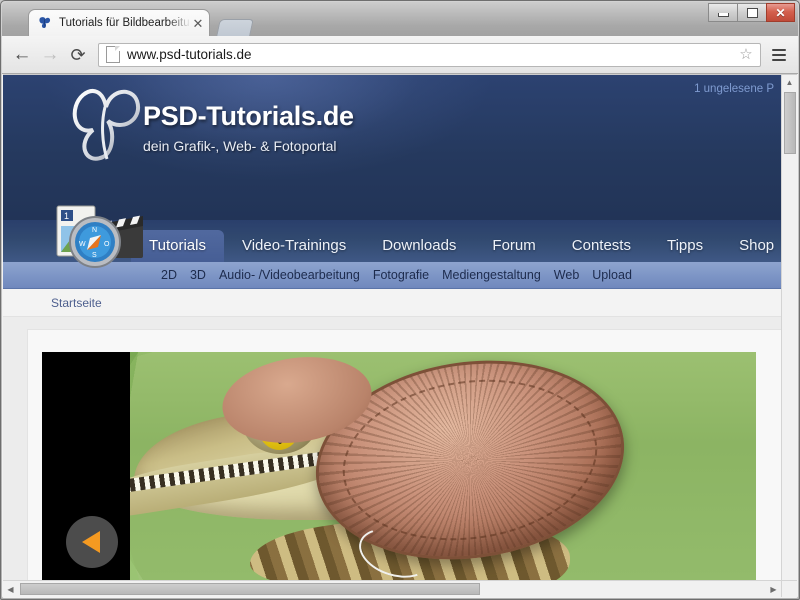 The height and width of the screenshot is (600, 800). I want to click on browser-tab: Tutorials für Bildbearbeitu ✕, so click(119, 22).